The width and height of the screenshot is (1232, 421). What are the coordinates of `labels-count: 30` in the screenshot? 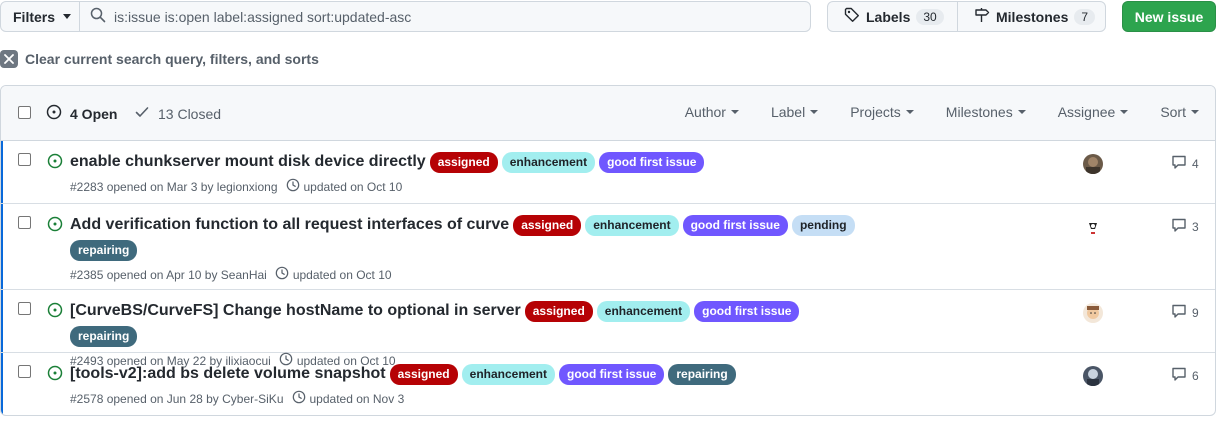 It's located at (930, 16).